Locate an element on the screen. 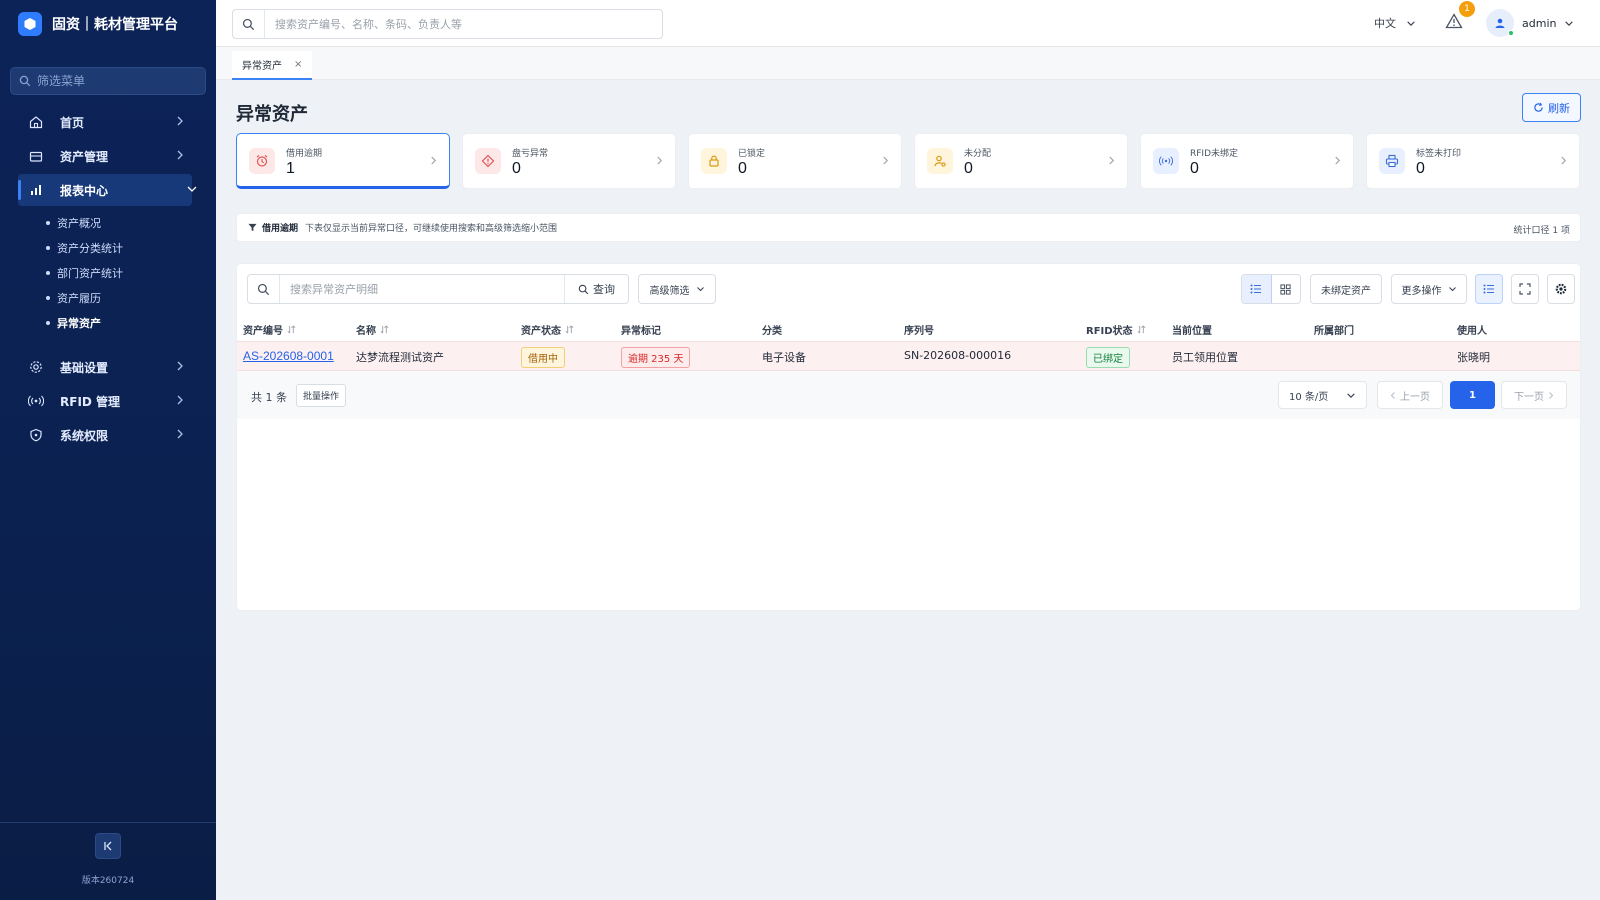  page-title: 异常资产 is located at coordinates (272, 114).